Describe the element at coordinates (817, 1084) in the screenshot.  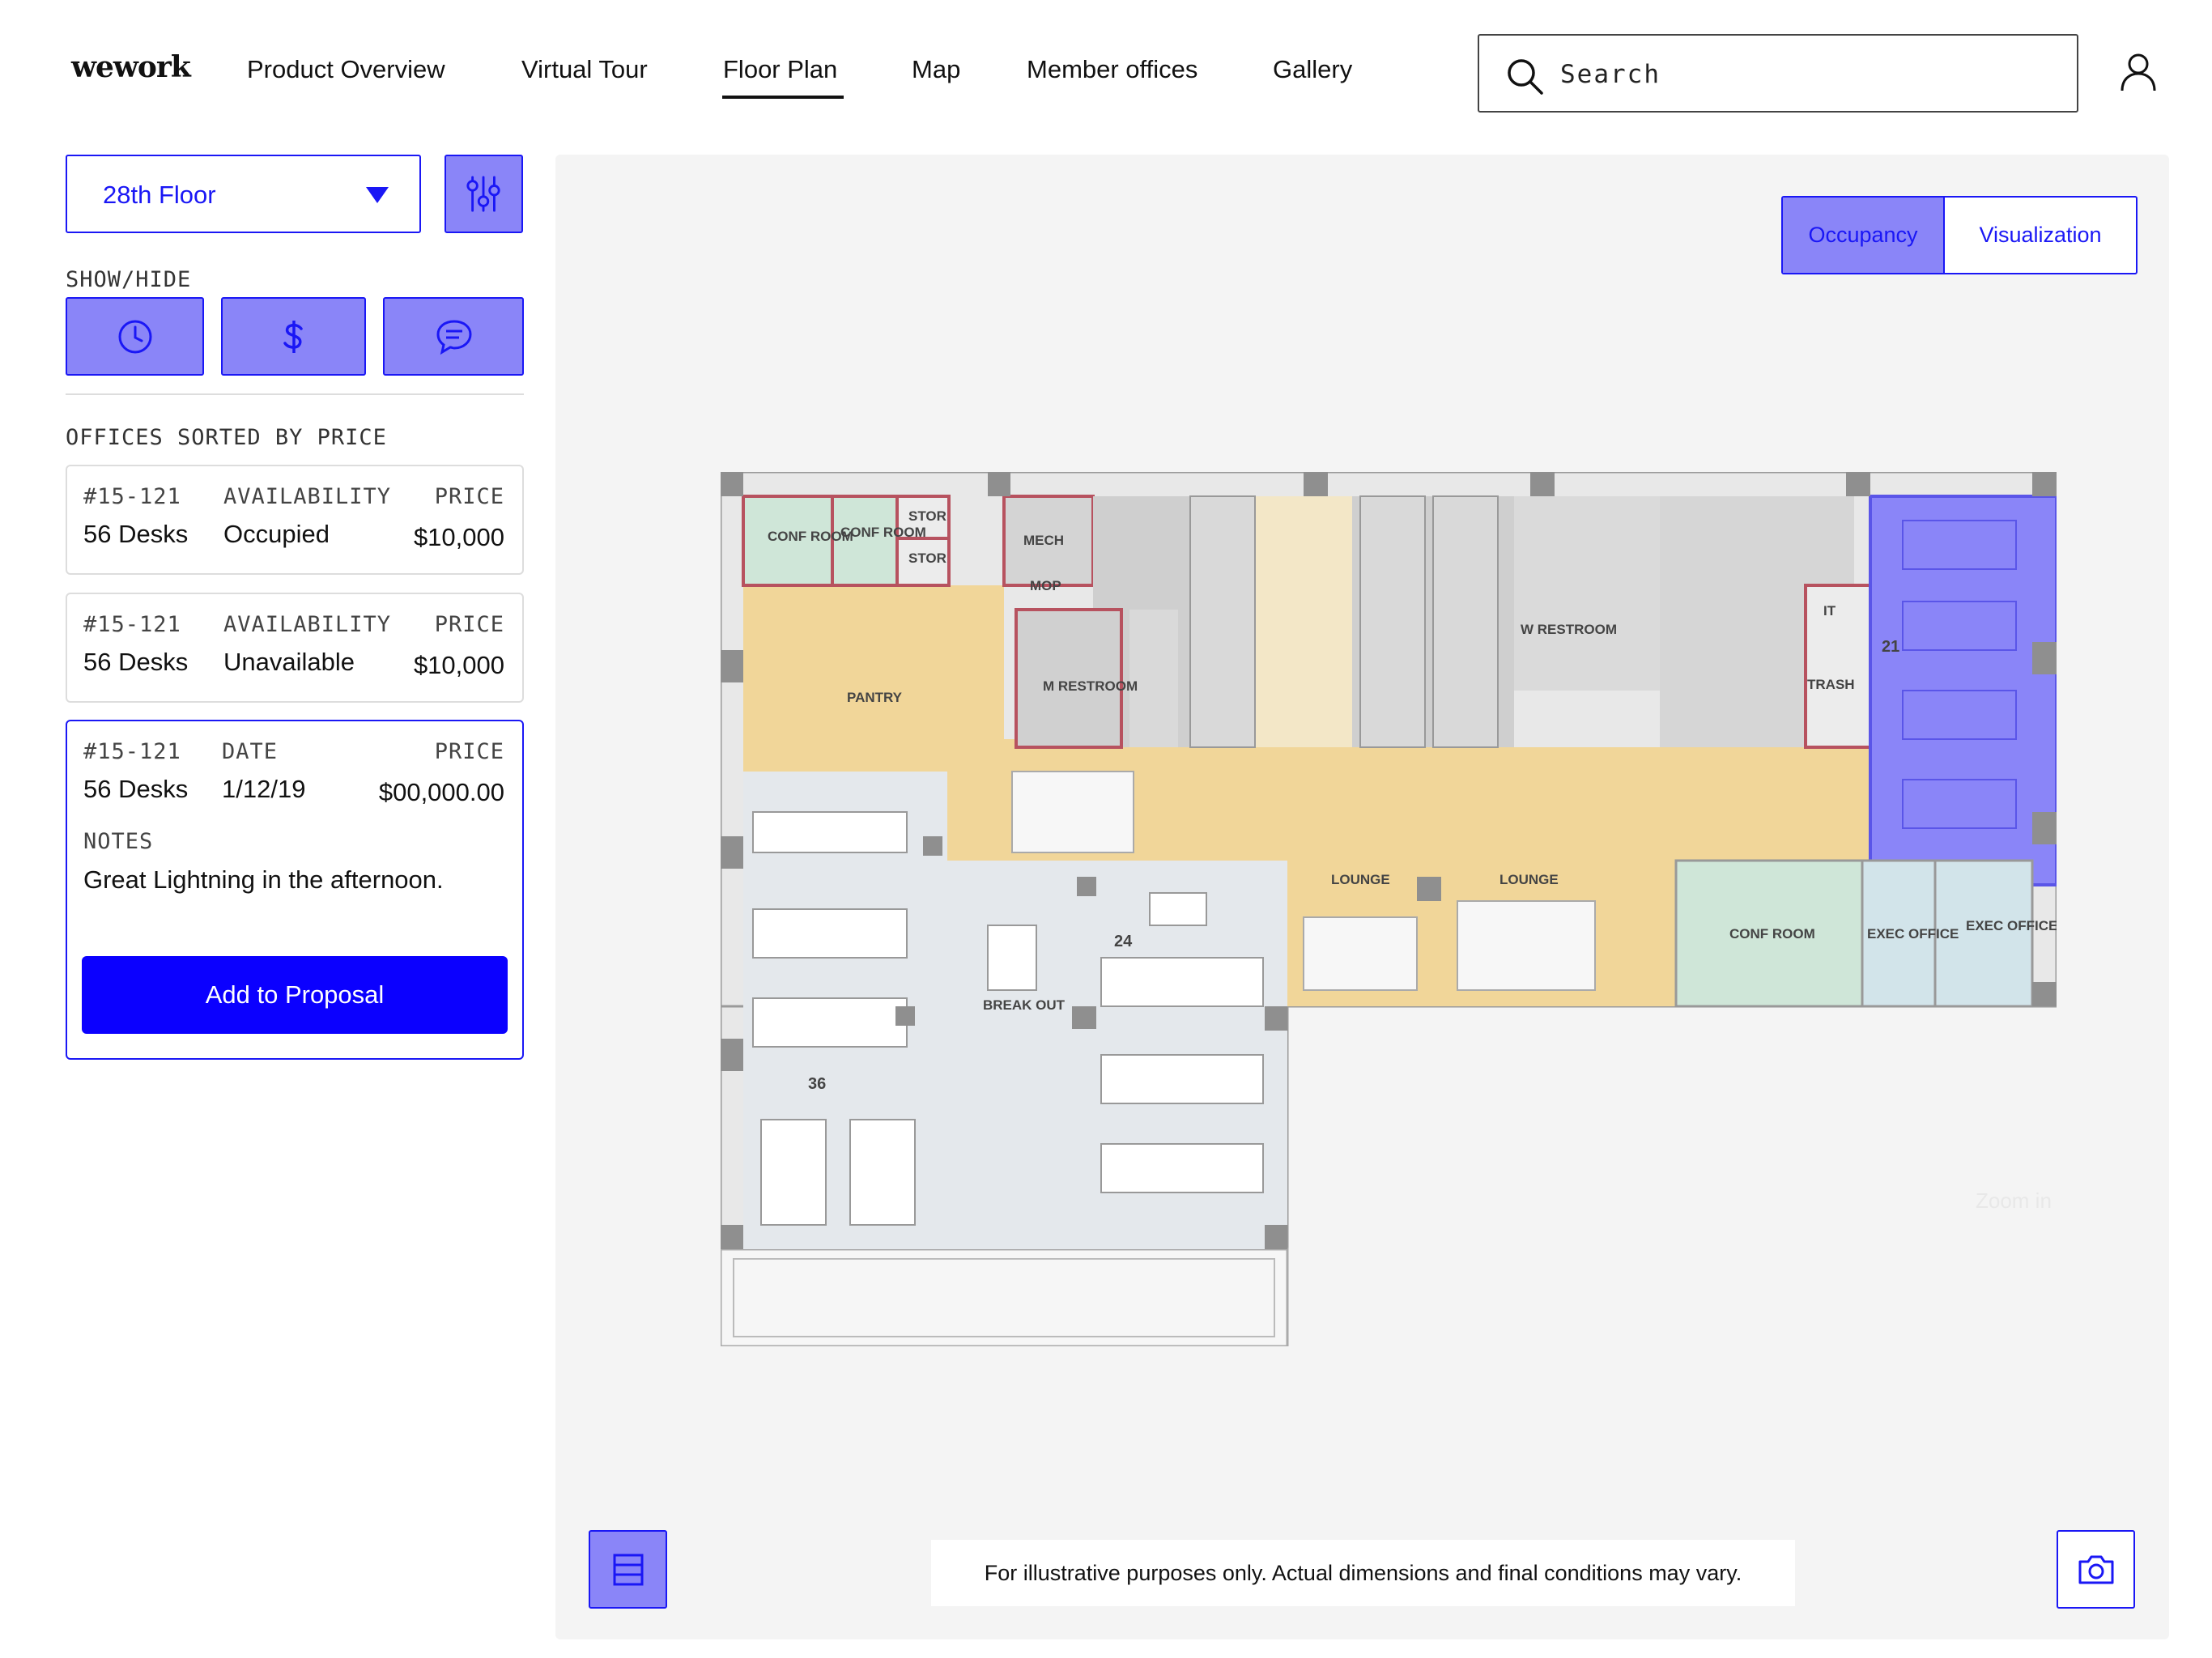
I see `desk-count-label: 36` at that location.